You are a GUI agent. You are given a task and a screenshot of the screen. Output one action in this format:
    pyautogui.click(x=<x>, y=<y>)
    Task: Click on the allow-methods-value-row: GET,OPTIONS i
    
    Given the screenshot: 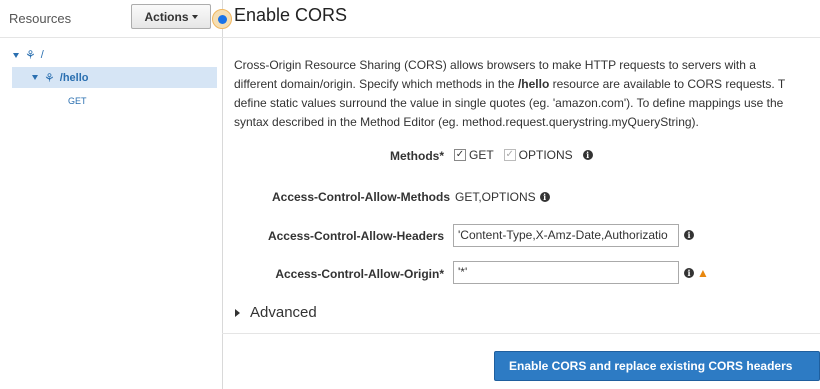 What is the action you would take?
    pyautogui.click(x=502, y=197)
    